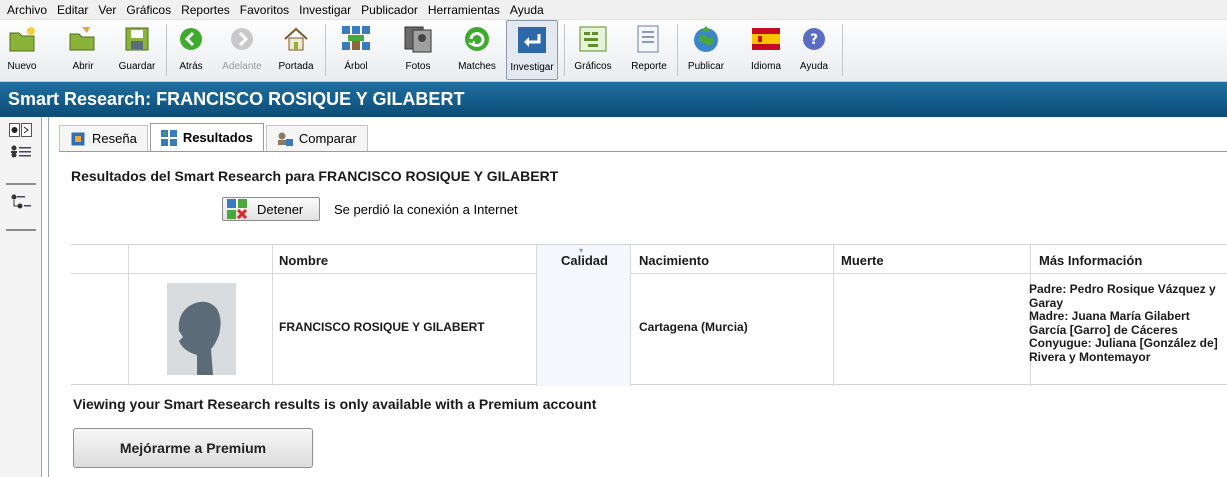 The width and height of the screenshot is (1227, 477). What do you see at coordinates (382, 327) in the screenshot?
I see `cell-nombre: FRANCISCO ROSIQUE Y GILABERT` at bounding box center [382, 327].